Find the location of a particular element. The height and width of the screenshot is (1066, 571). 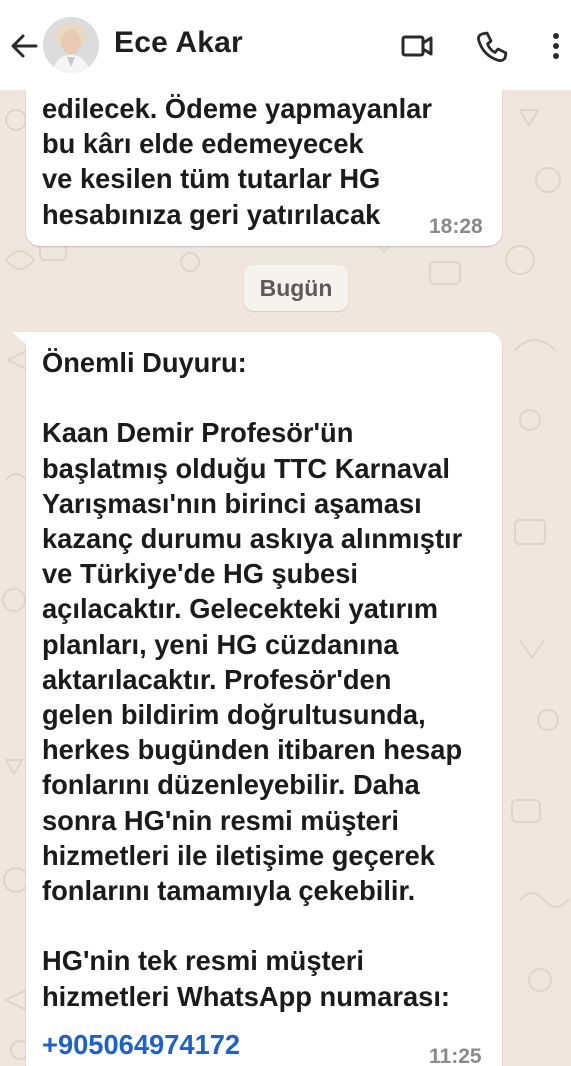

more-vertical-icon is located at coordinates (556, 46).